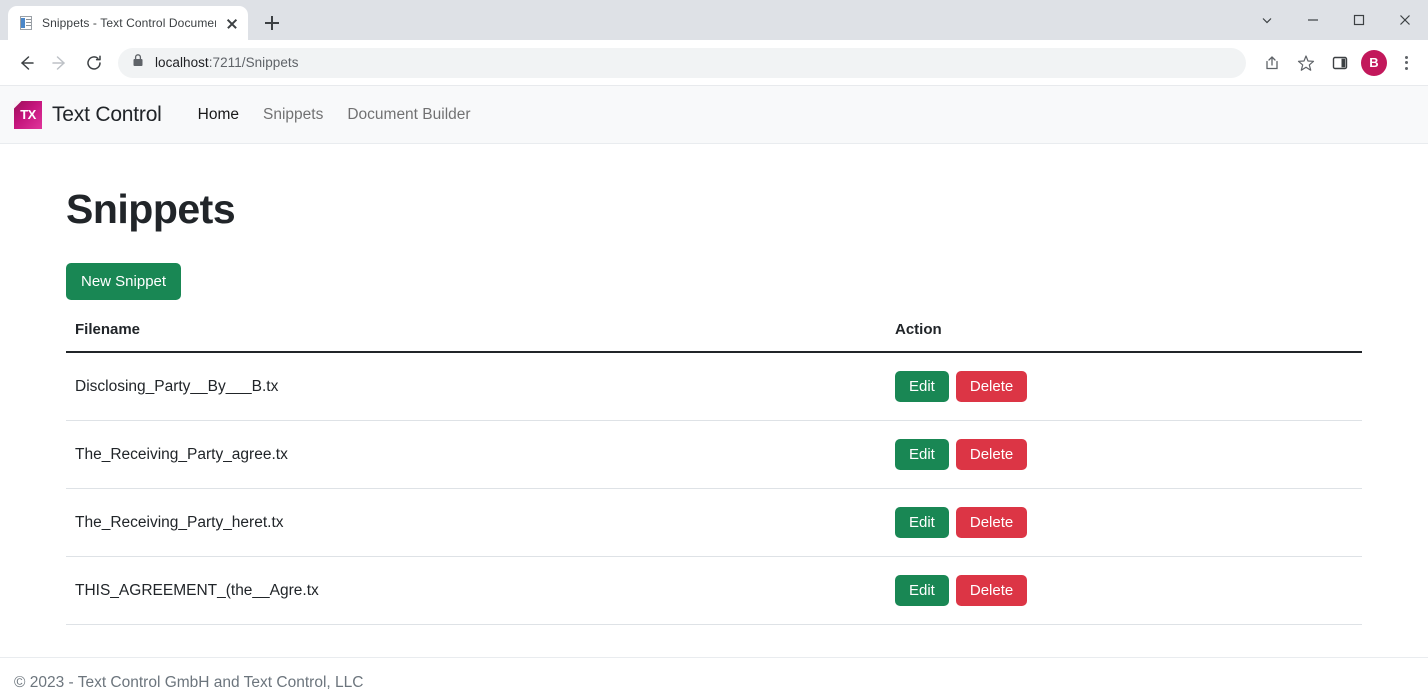  I want to click on table-head: Filename Action, so click(714, 337).